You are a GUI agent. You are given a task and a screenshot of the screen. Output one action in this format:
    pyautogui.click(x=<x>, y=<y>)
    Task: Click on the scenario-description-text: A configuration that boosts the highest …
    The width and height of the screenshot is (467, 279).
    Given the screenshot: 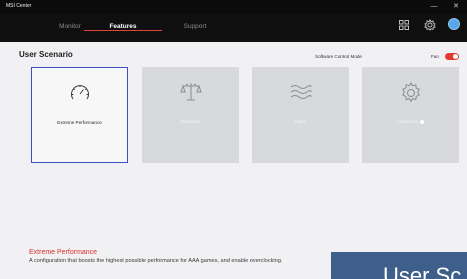 What is the action you would take?
    pyautogui.click(x=156, y=261)
    